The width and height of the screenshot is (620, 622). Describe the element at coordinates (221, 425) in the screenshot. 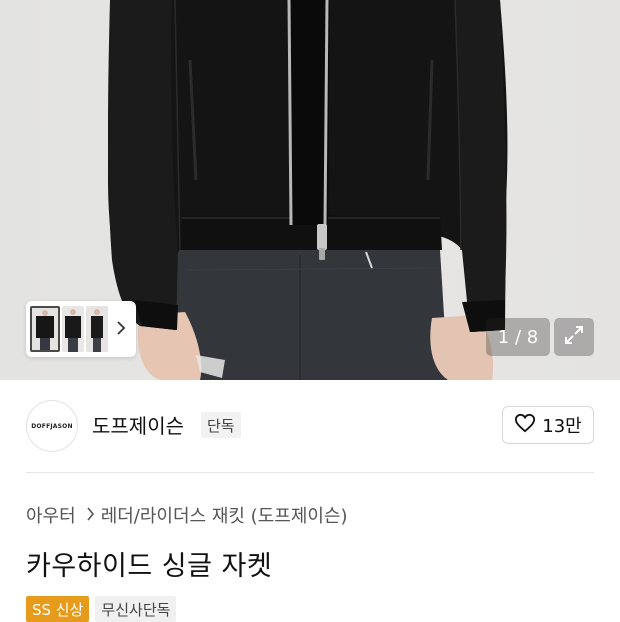

I see `brand-exclusive-badge: 단독` at that location.